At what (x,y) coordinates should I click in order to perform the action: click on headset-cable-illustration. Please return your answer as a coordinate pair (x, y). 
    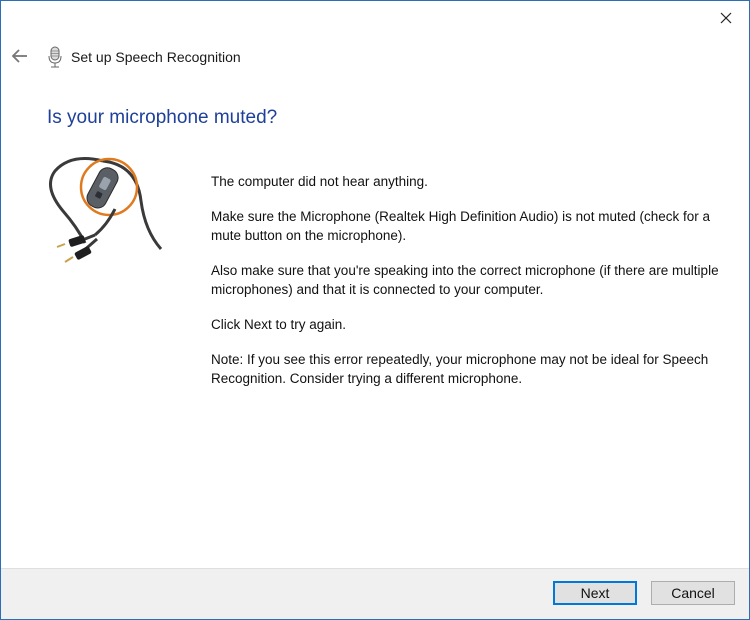
    Looking at the image, I should click on (106, 210).